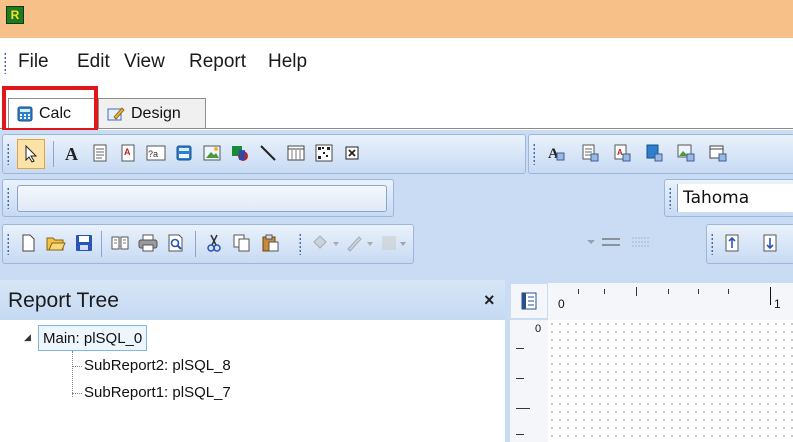  I want to click on tree-node-main: Main: plSQL_0, so click(93, 338).